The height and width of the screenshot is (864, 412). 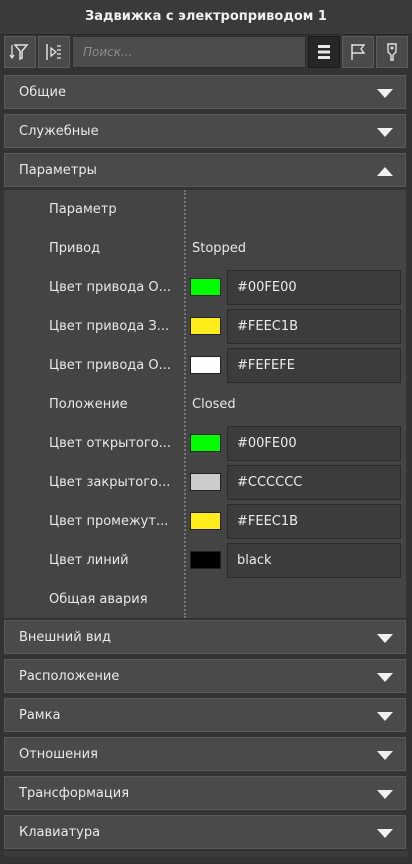 I want to click on section-transform-label: Трансформация, so click(x=74, y=793).